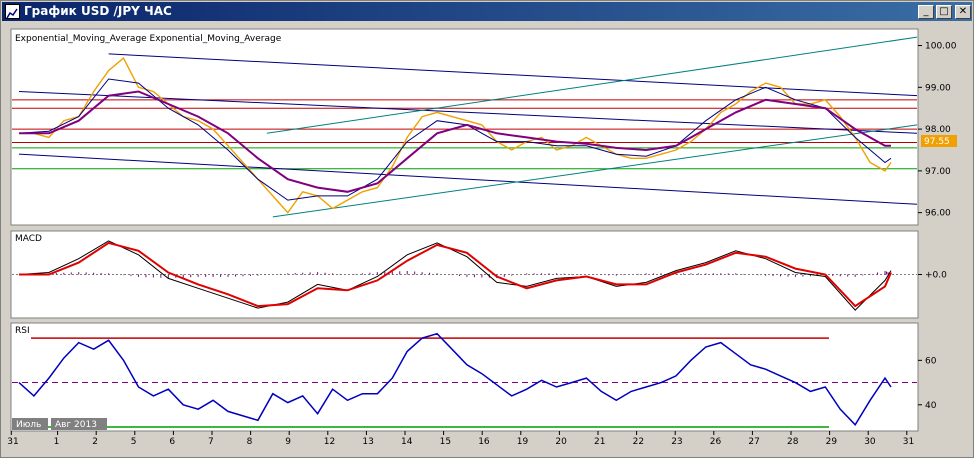 This screenshot has width=974, height=458. What do you see at coordinates (367, 442) in the screenshot?
I see `x-tick-label-9: 13` at bounding box center [367, 442].